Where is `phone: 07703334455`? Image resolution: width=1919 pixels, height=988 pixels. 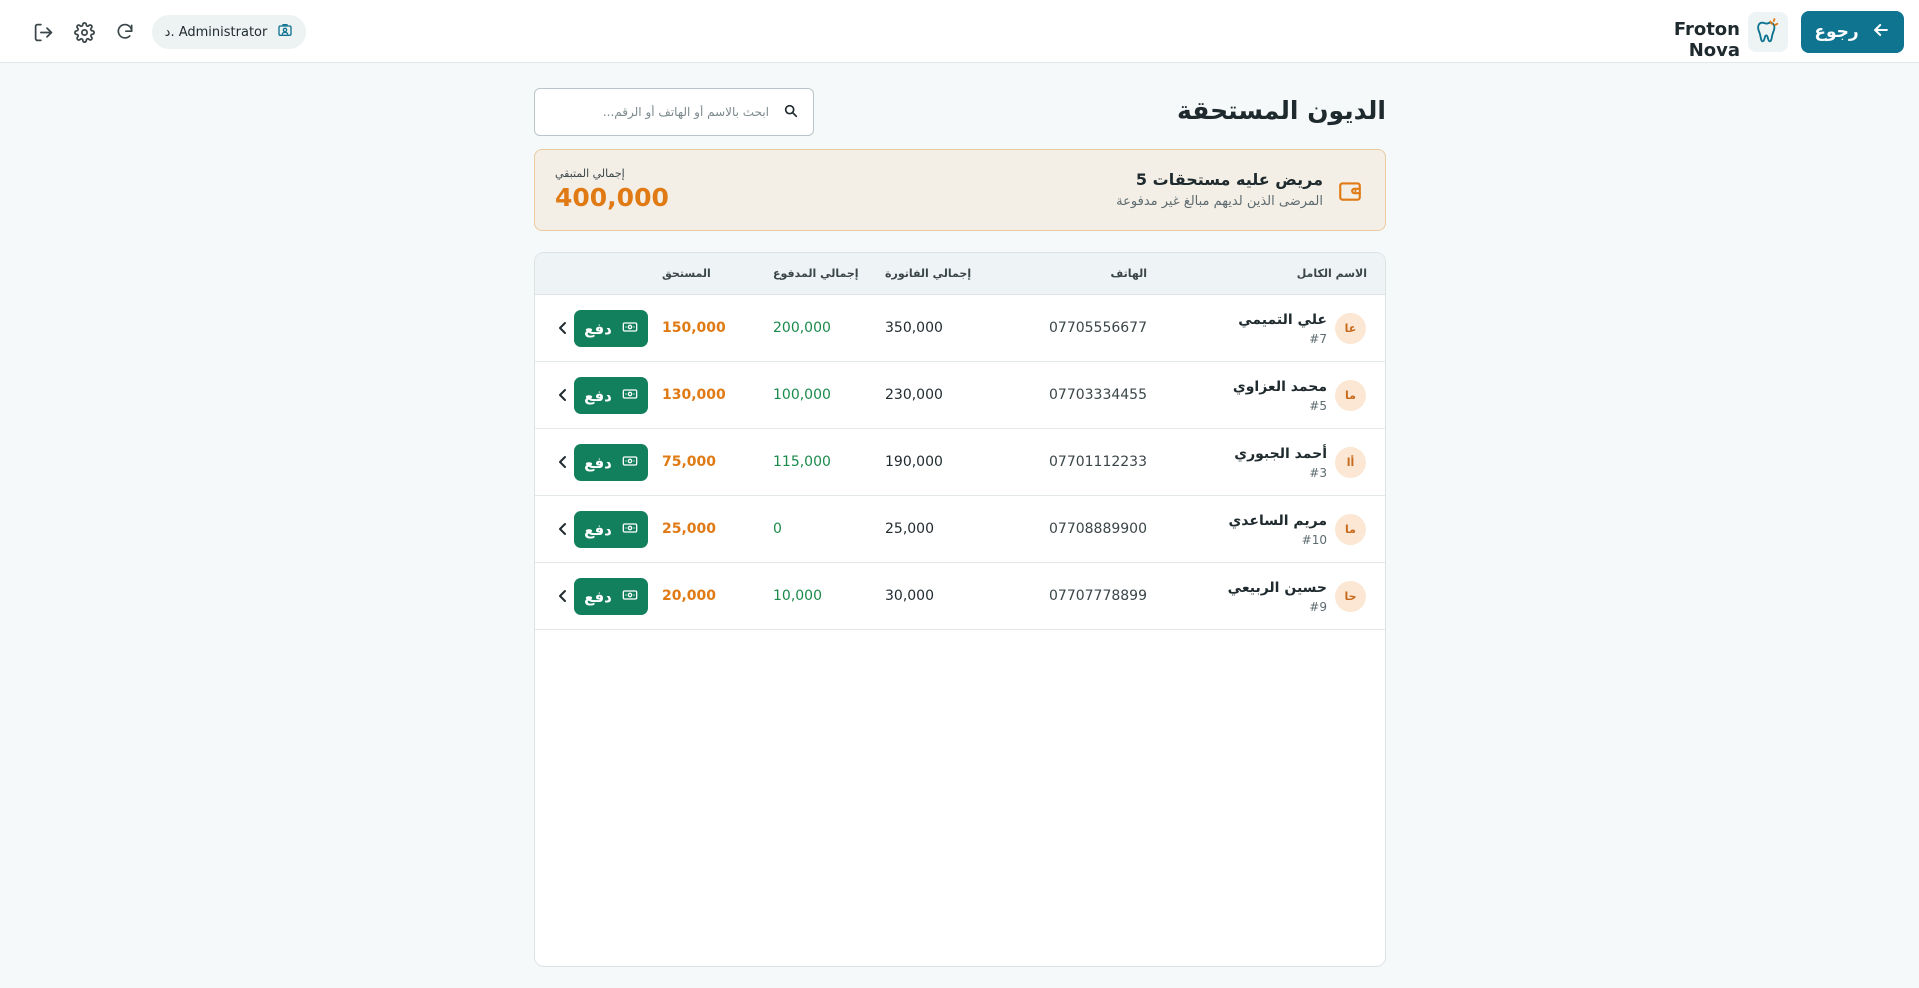 phone: 07703334455 is located at coordinates (1098, 395).